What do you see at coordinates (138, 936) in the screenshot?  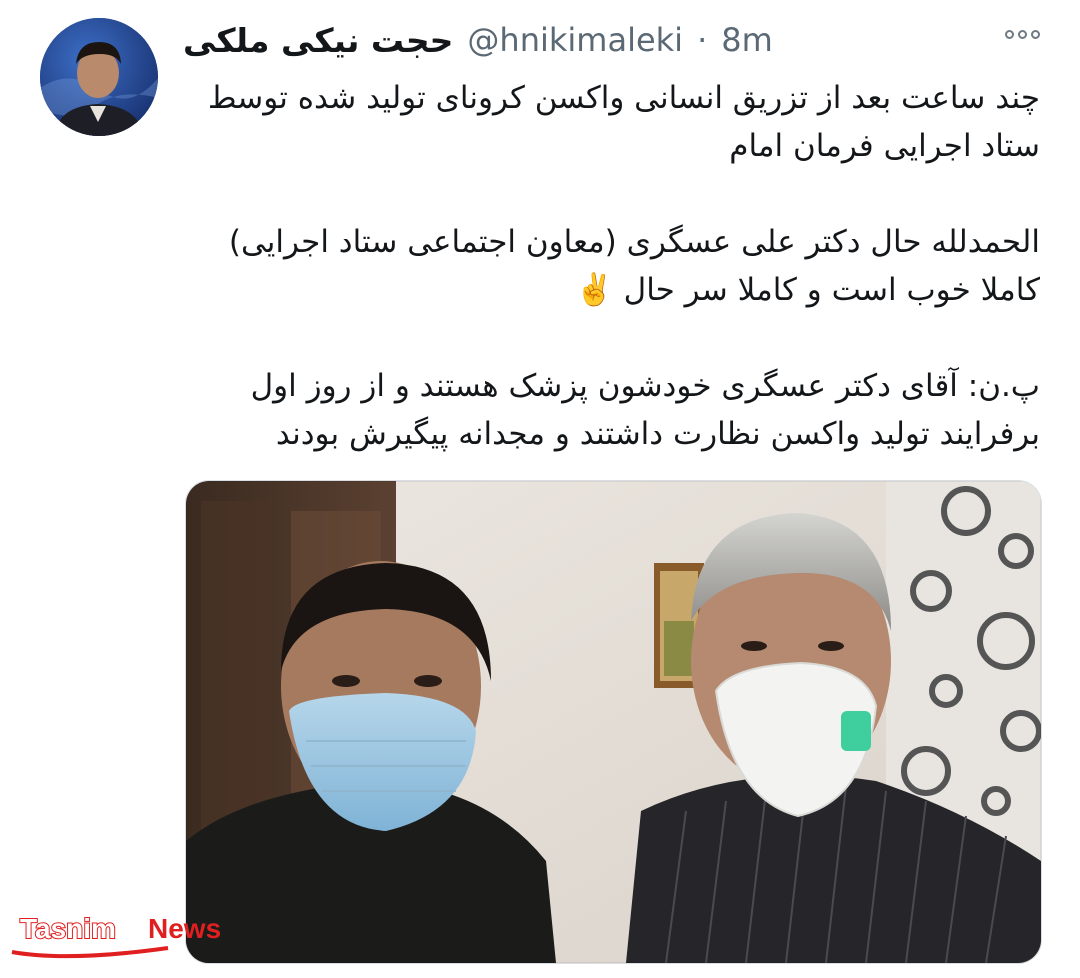 I see `tasnim-news-logo: Tasnim News` at bounding box center [138, 936].